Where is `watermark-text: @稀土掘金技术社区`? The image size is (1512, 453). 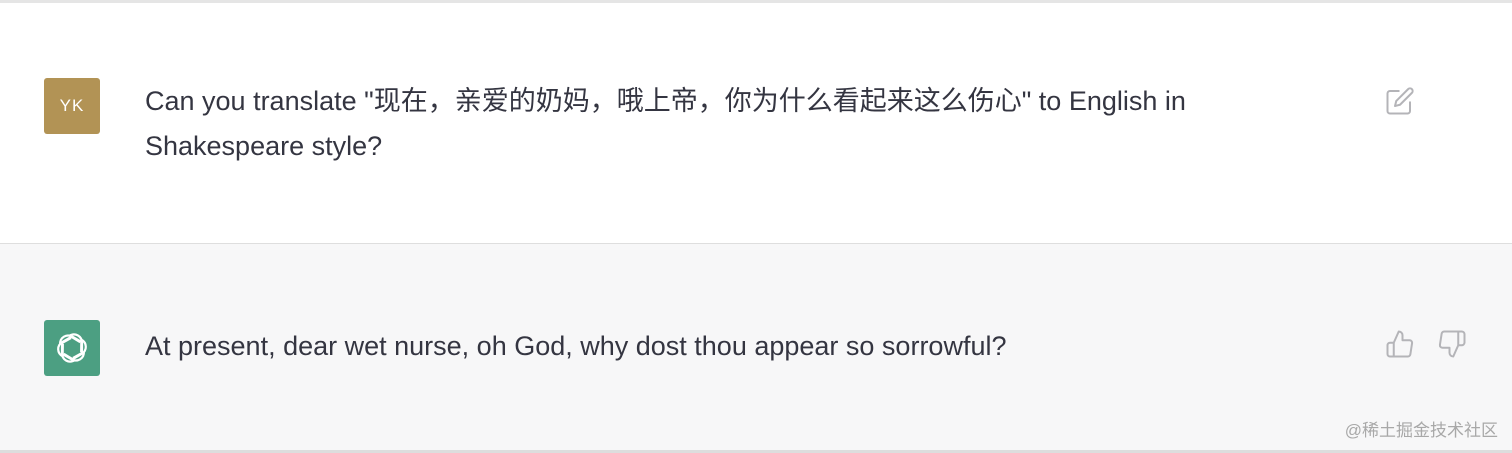
watermark-text: @稀土掘金技术社区 is located at coordinates (1421, 430).